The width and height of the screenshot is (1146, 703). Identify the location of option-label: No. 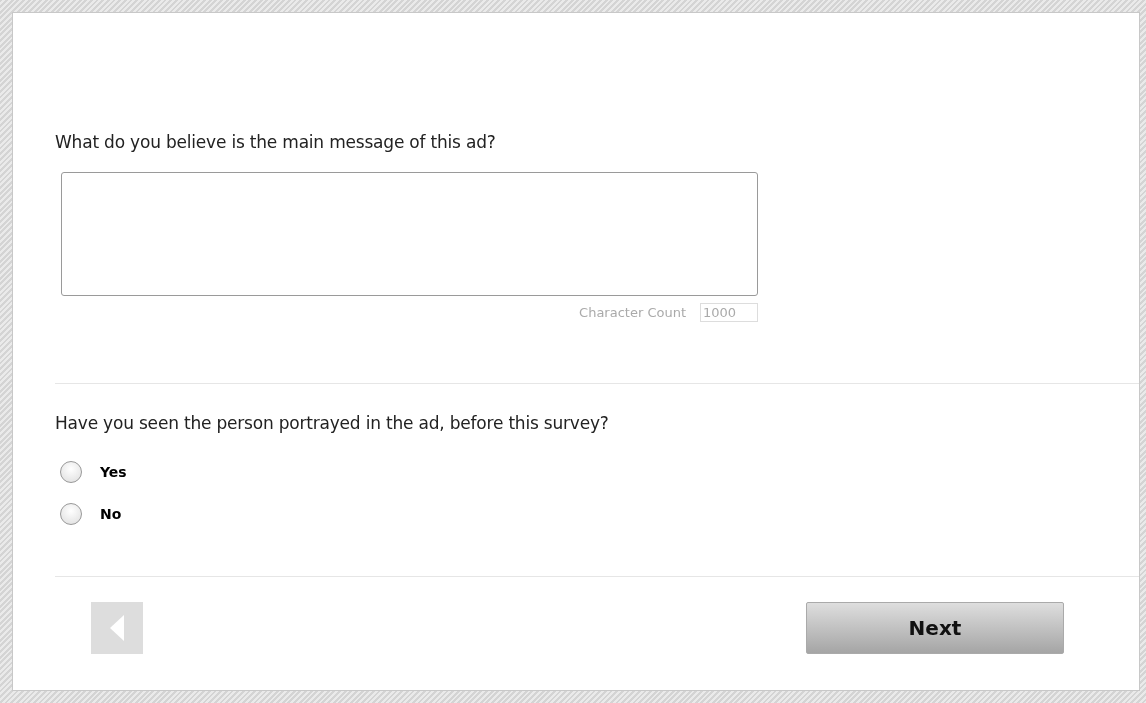
(111, 514).